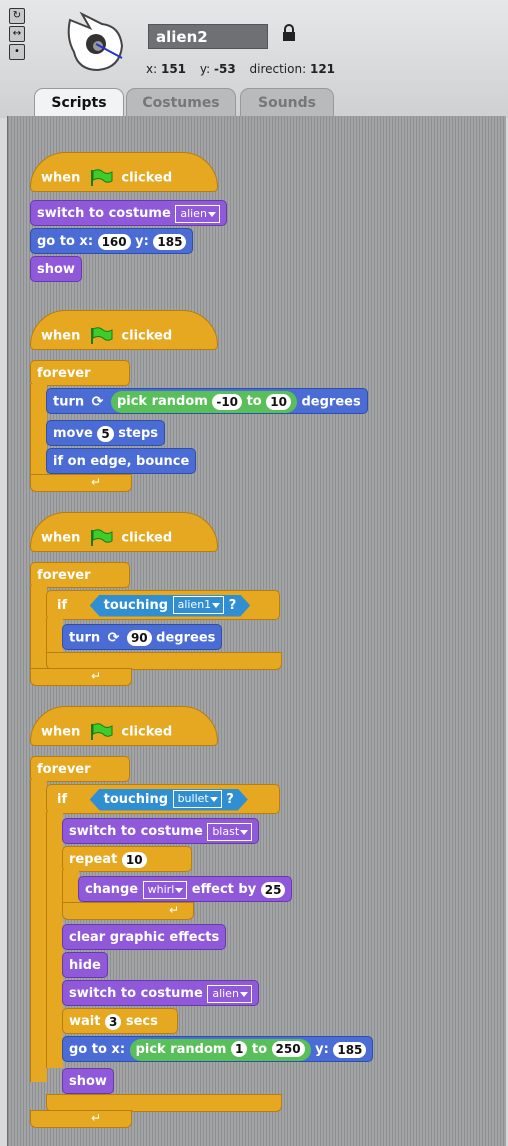 This screenshot has width=508, height=1146. I want to click on block-text: if, so click(62, 605).